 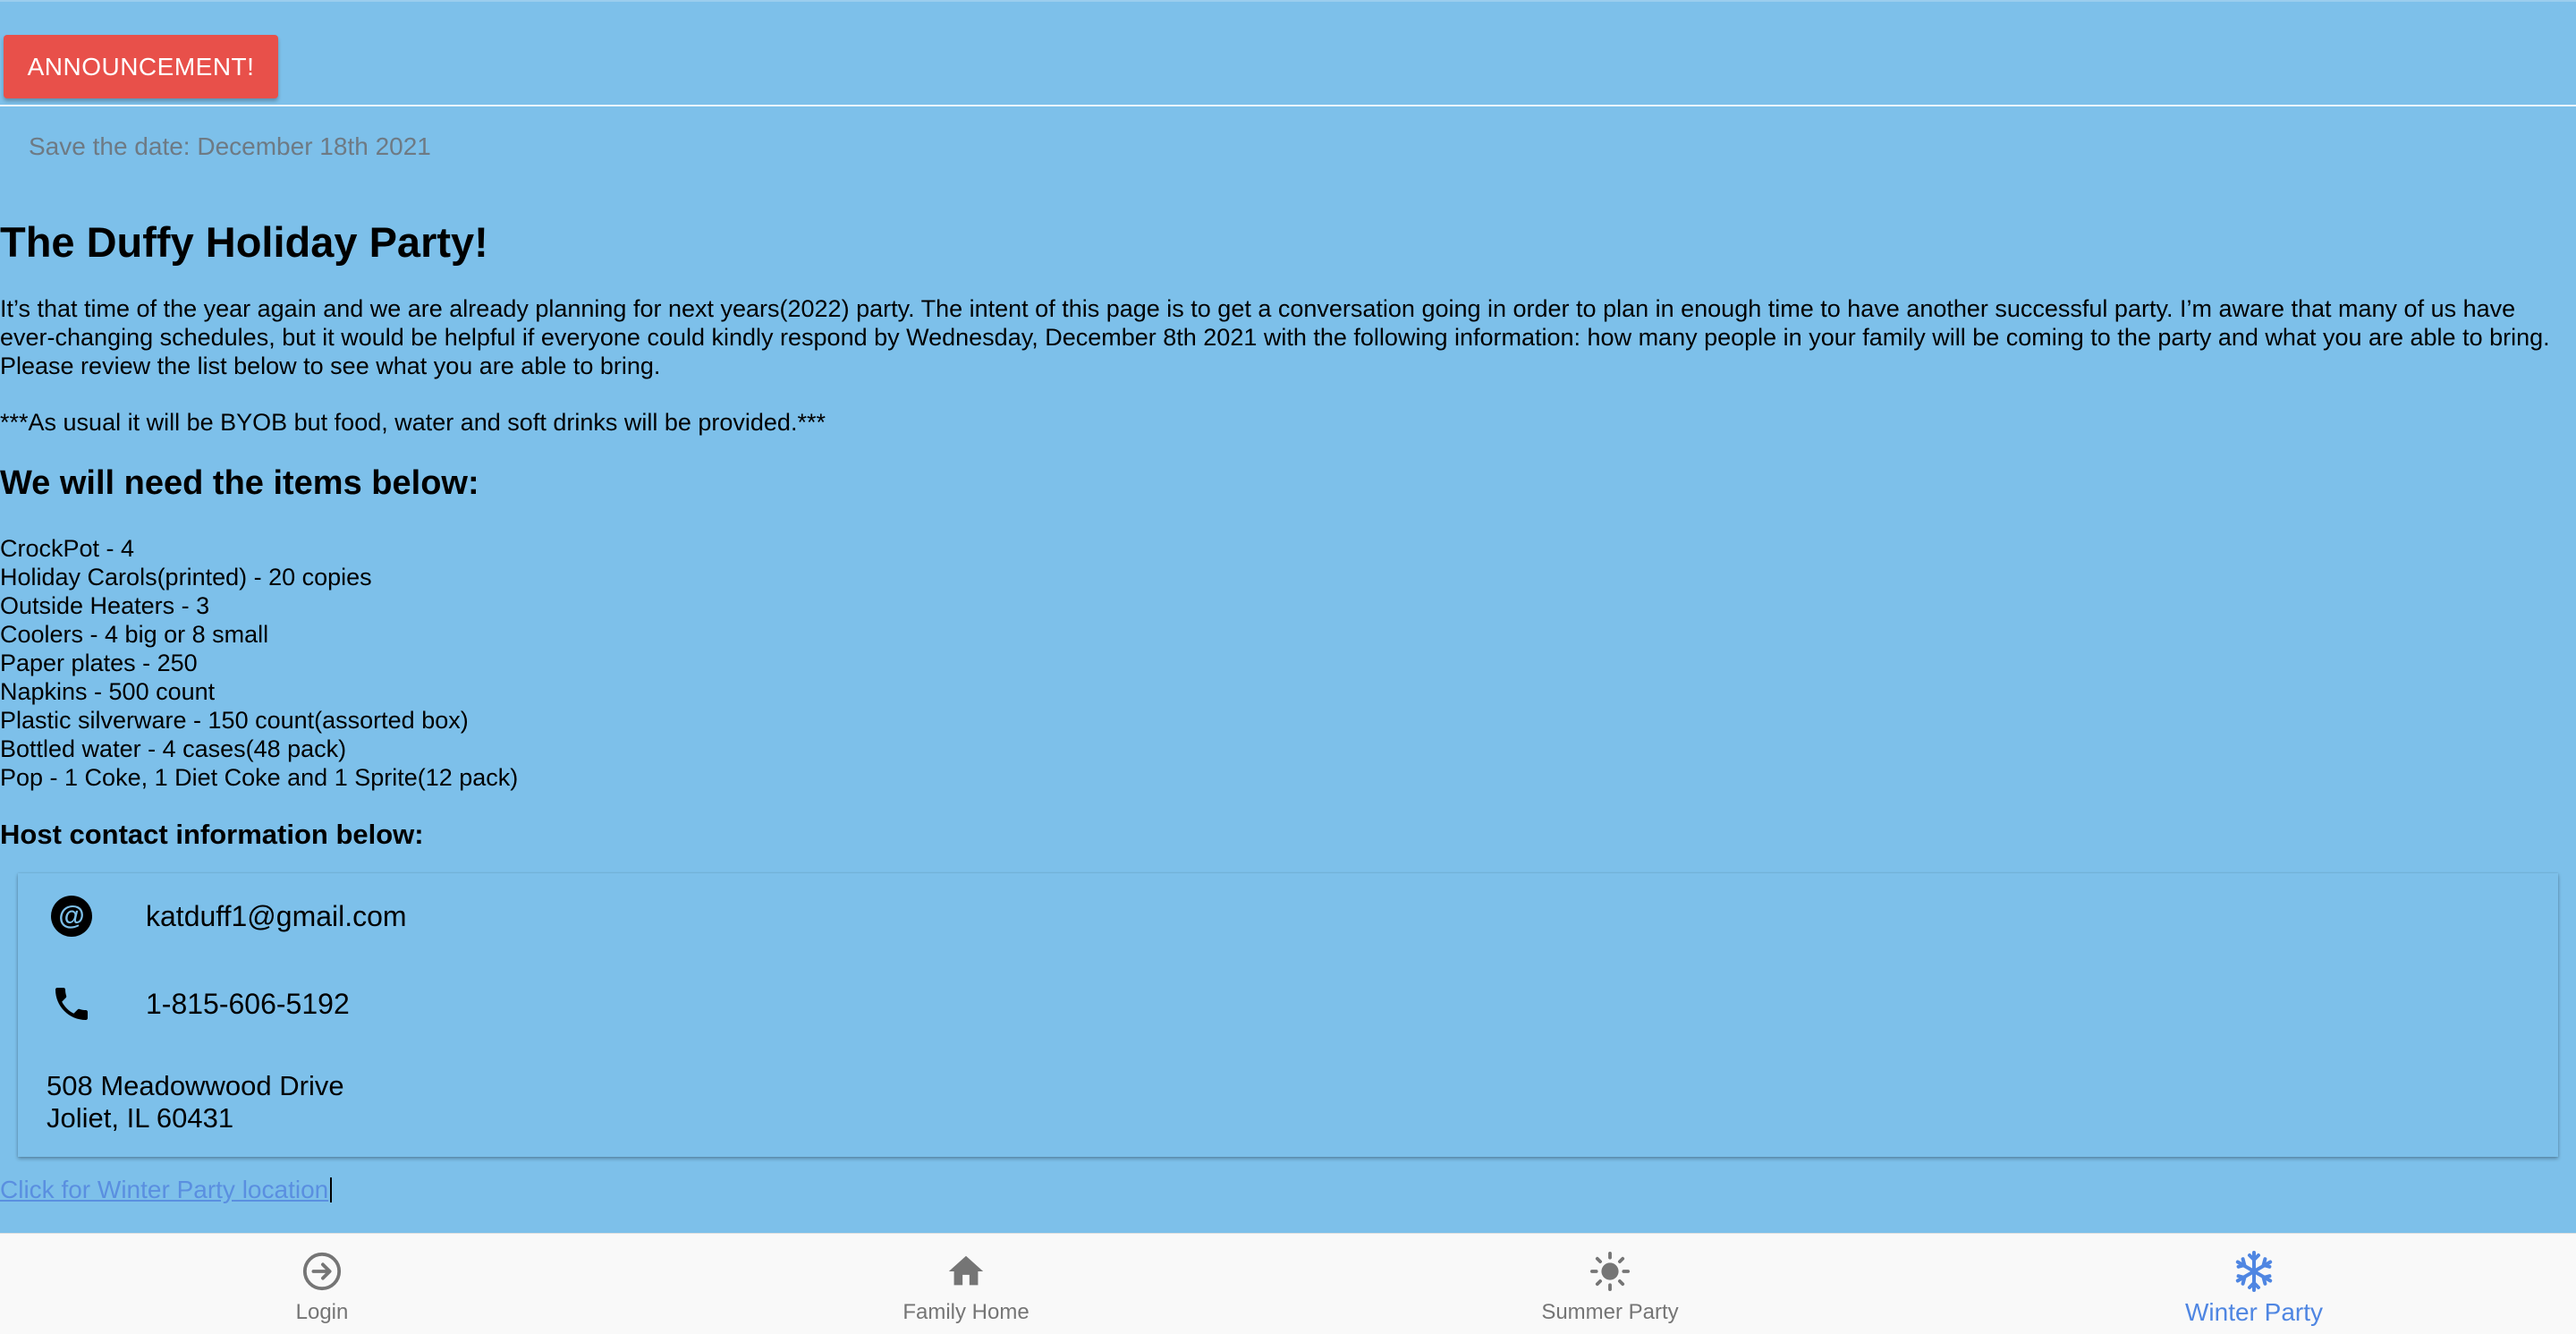 What do you see at coordinates (105, 605) in the screenshot?
I see `list-item: Outside Heaters - 3` at bounding box center [105, 605].